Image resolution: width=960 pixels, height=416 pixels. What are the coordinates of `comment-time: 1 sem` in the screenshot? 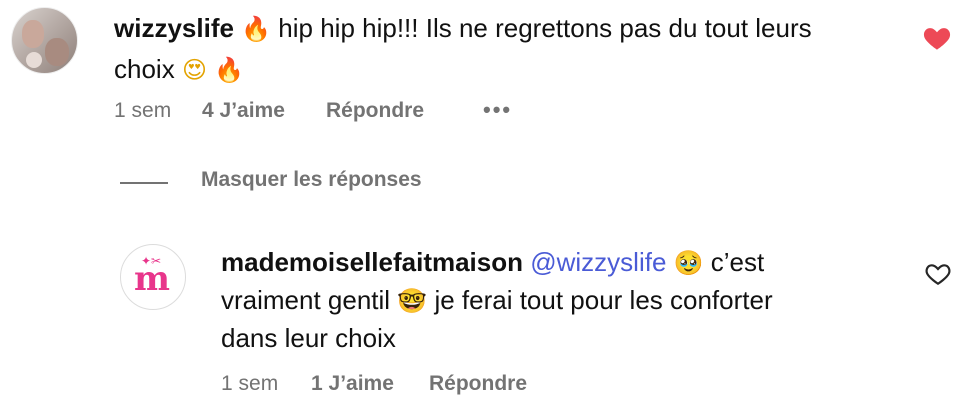 It's located at (143, 110).